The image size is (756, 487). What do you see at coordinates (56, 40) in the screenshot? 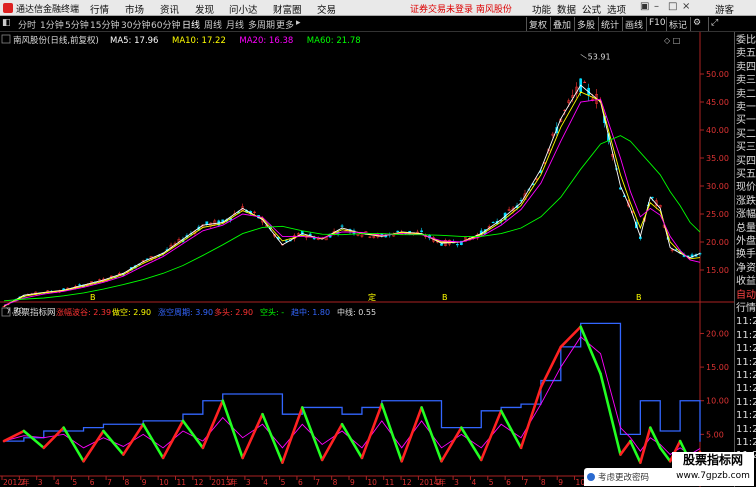
I see `stock-name: 南风股份(日线,前复权)` at bounding box center [56, 40].